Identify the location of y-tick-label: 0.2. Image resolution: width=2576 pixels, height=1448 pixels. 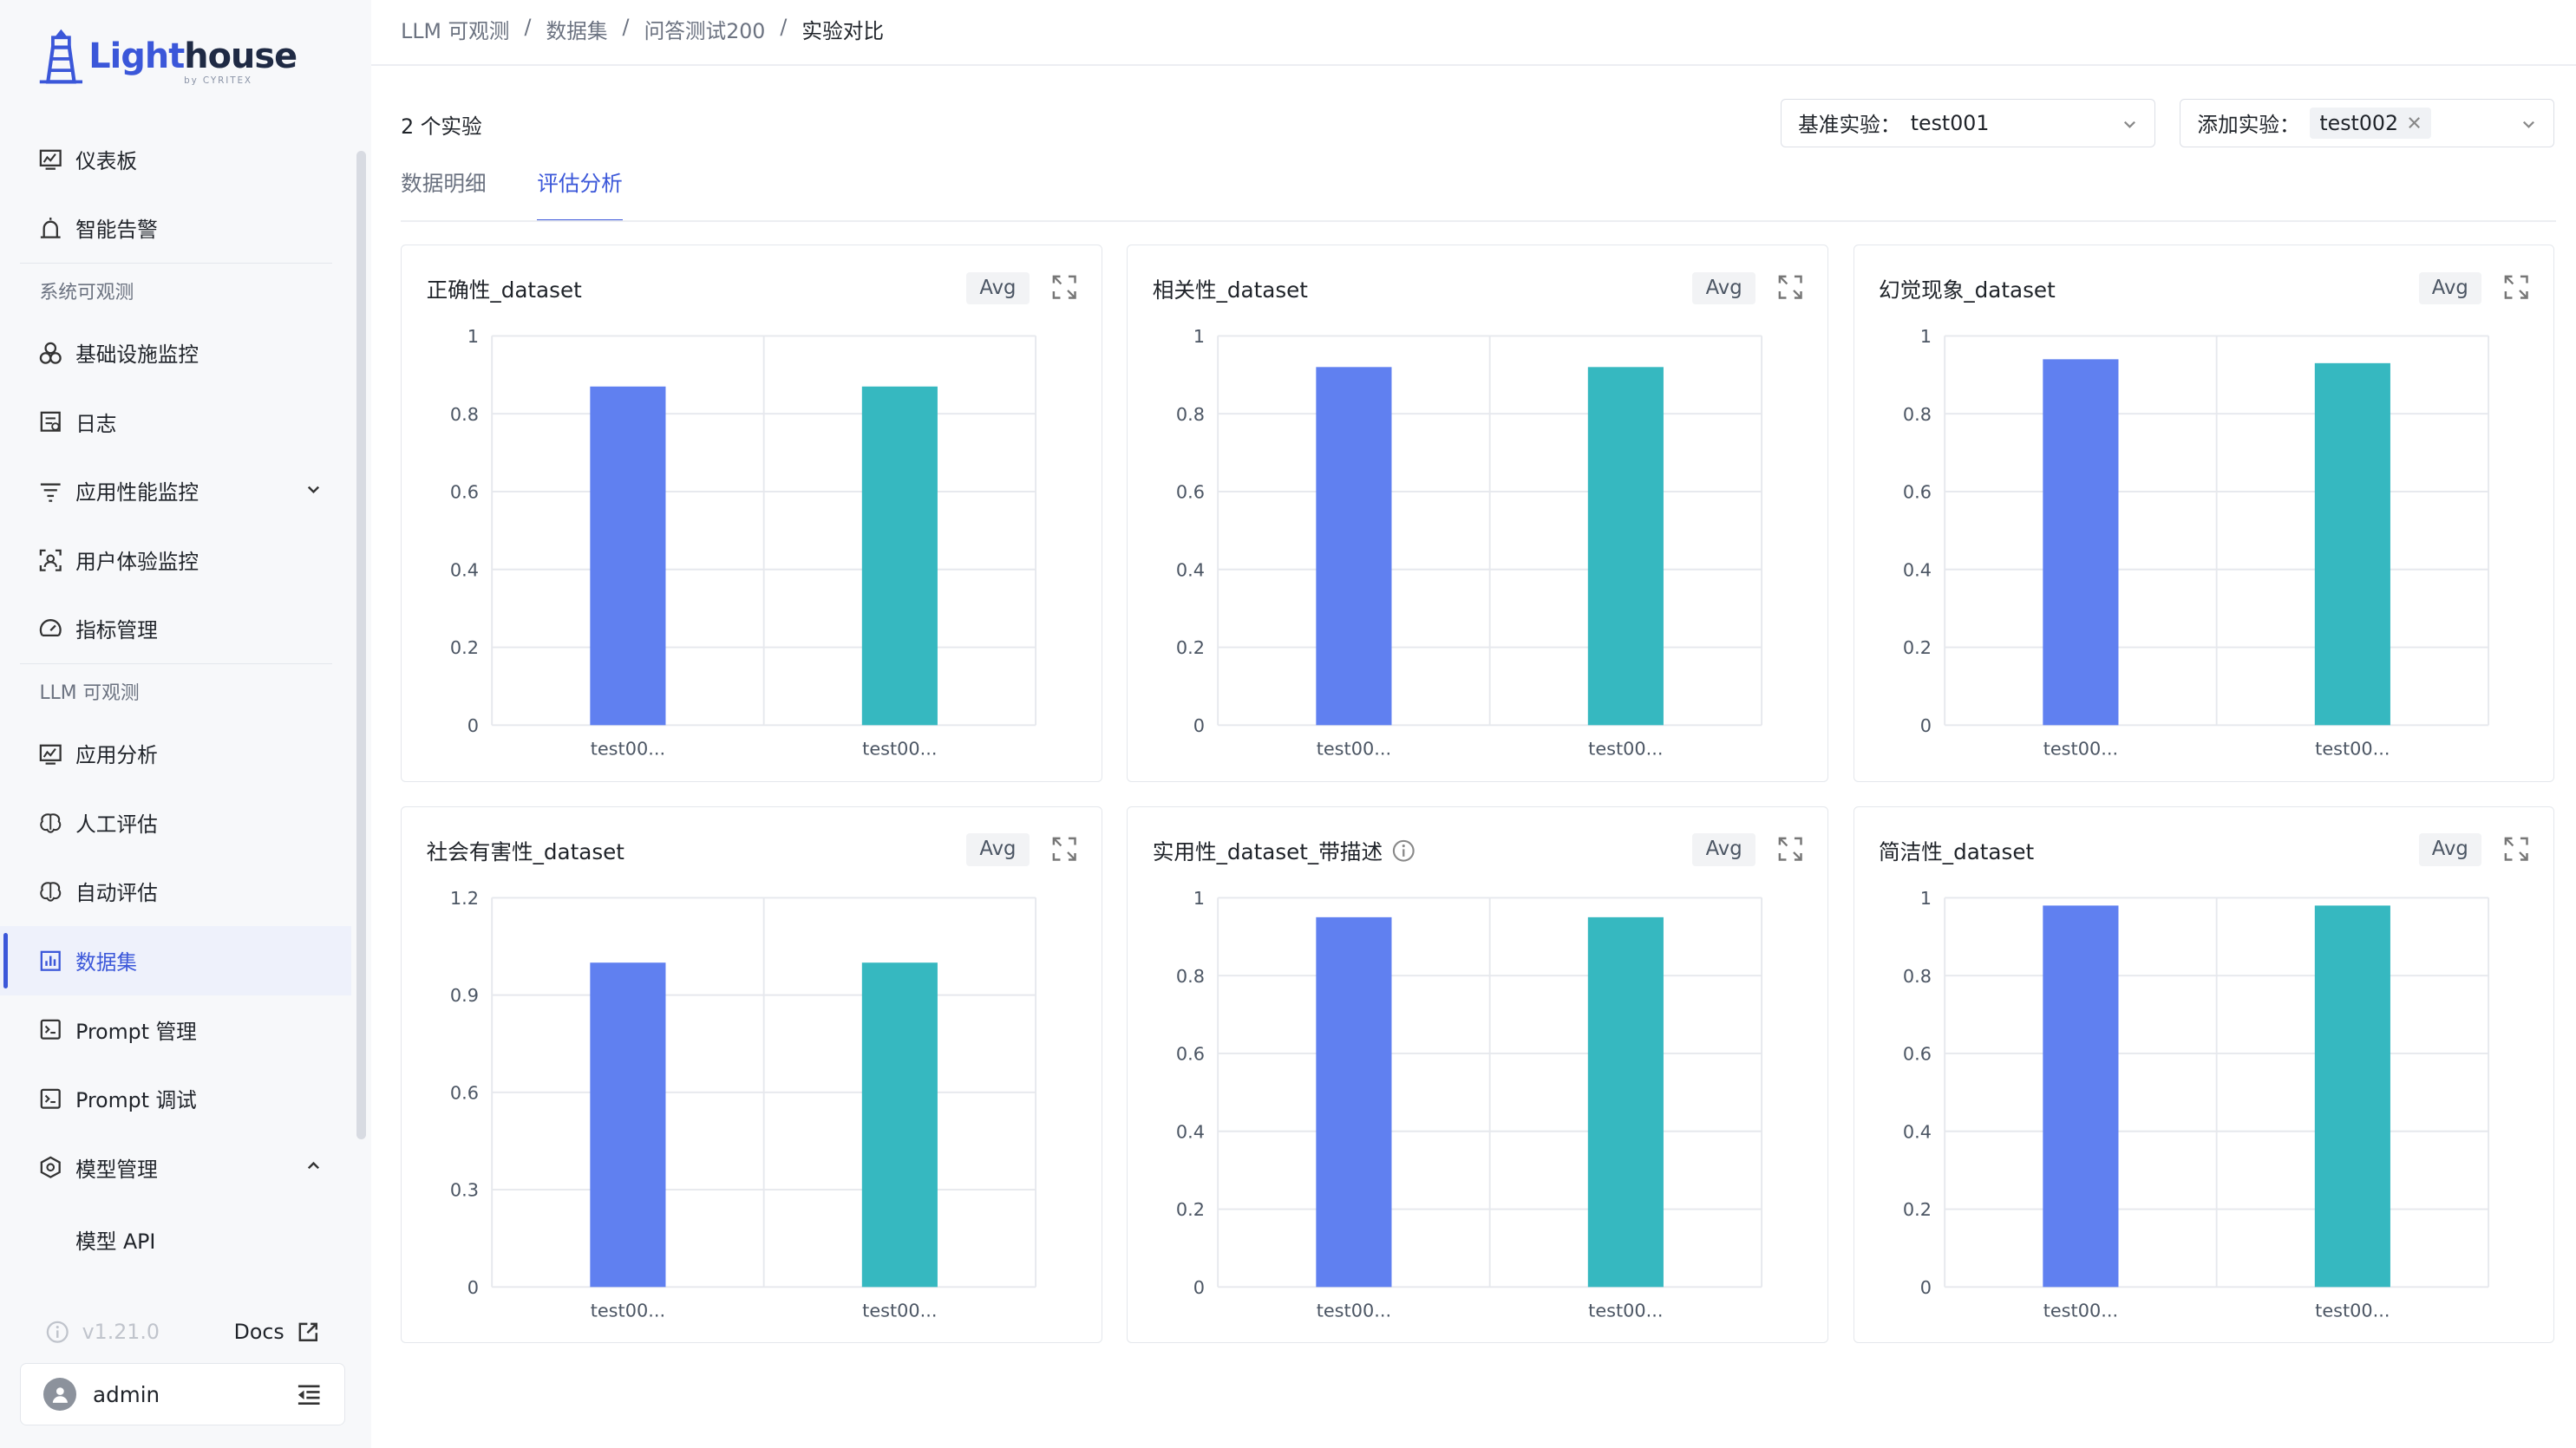
(1916, 1209).